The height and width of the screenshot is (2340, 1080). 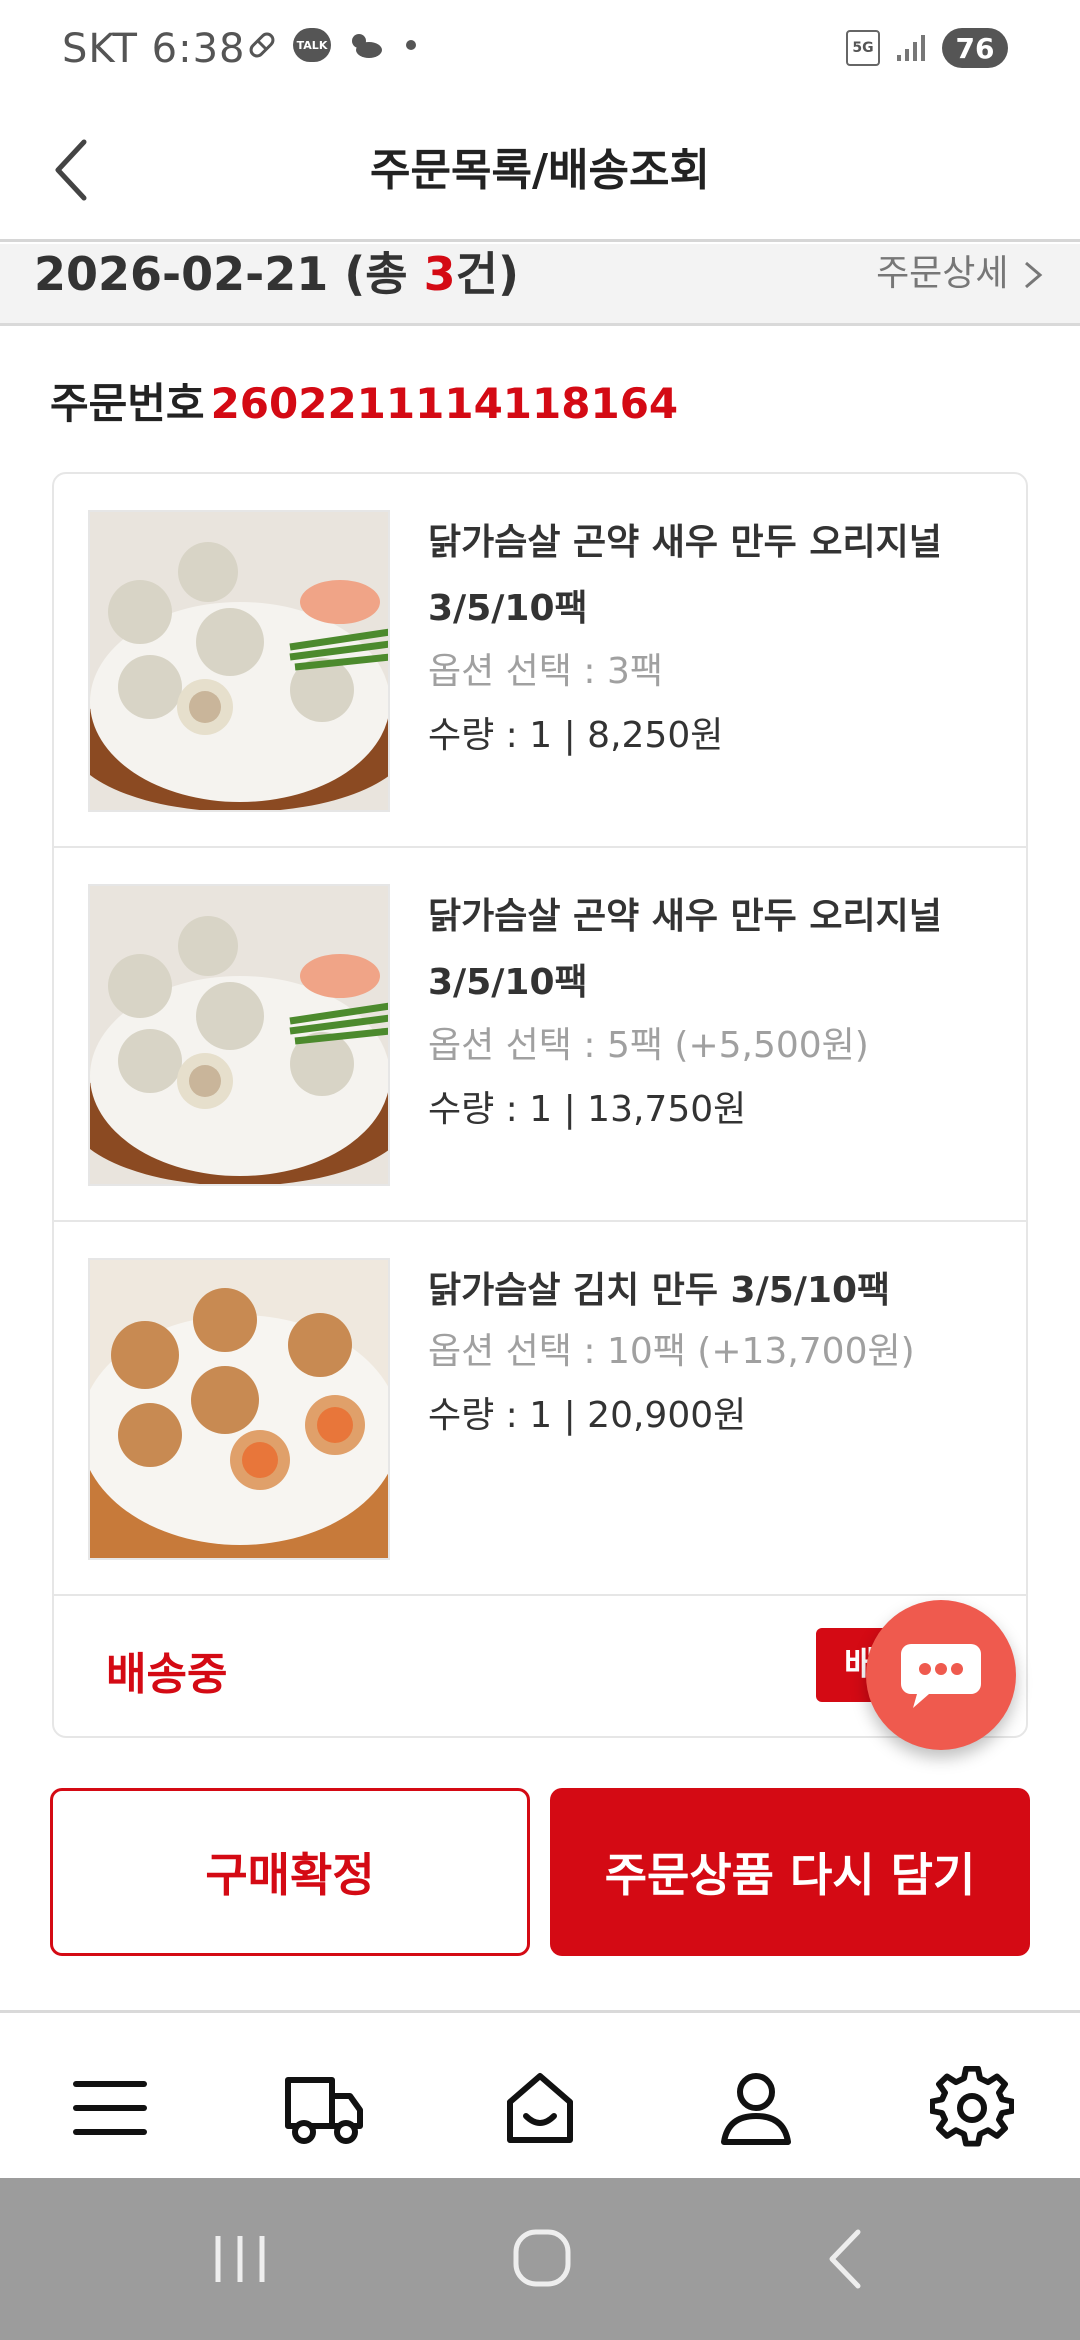 I want to click on talk-label: TALK, so click(x=312, y=45).